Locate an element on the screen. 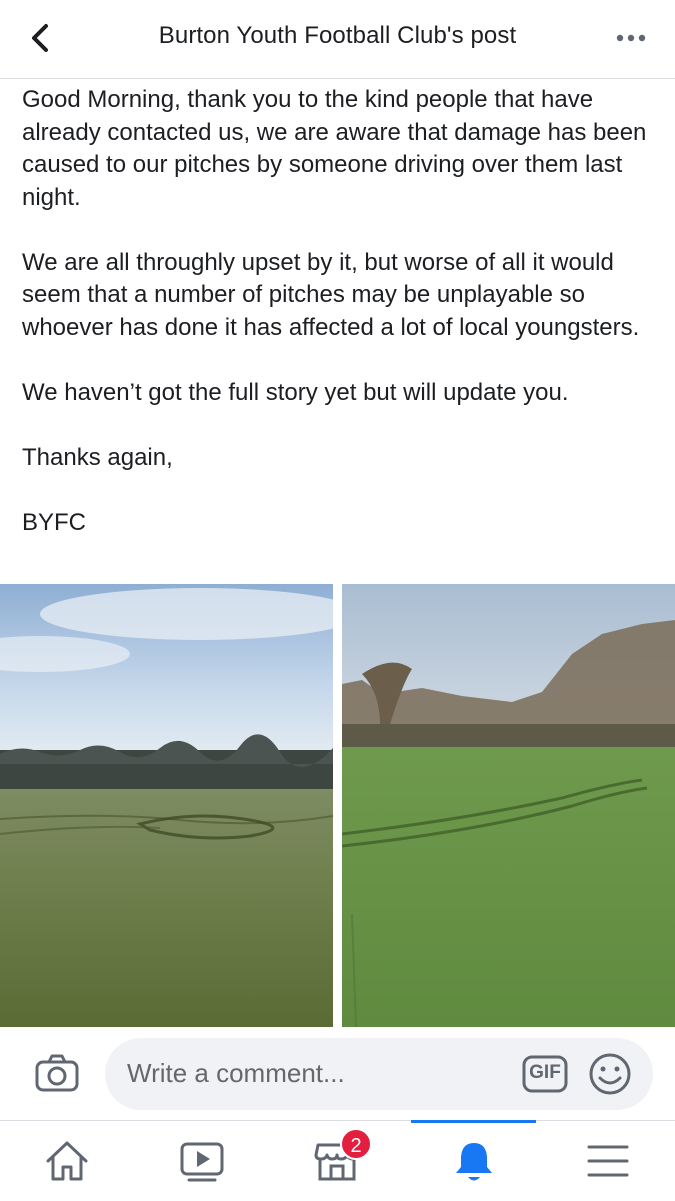 The width and height of the screenshot is (675, 1201). video-play-icon is located at coordinates (202, 1162).